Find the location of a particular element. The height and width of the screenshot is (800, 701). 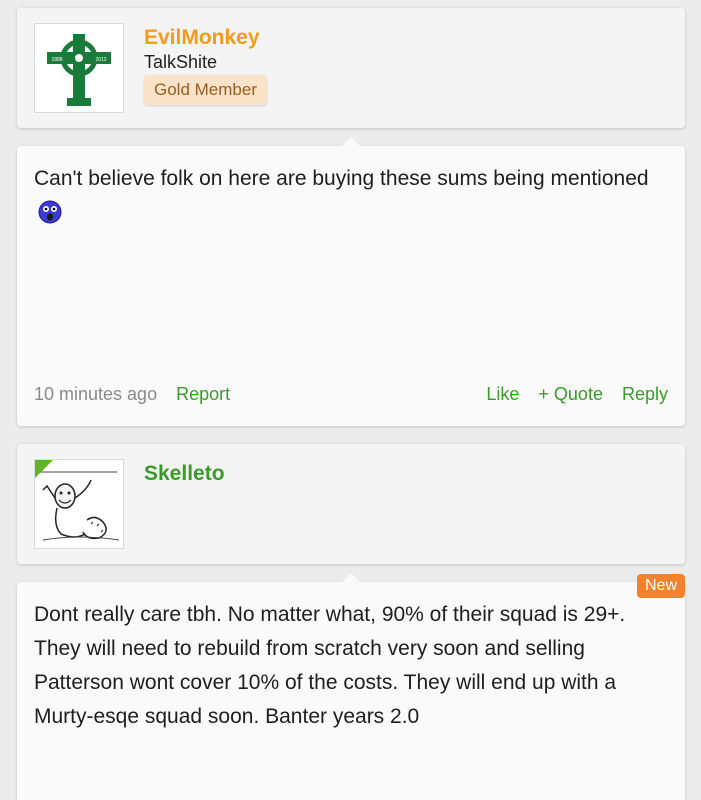

avatar-year-left: 1888 is located at coordinates (56, 60).